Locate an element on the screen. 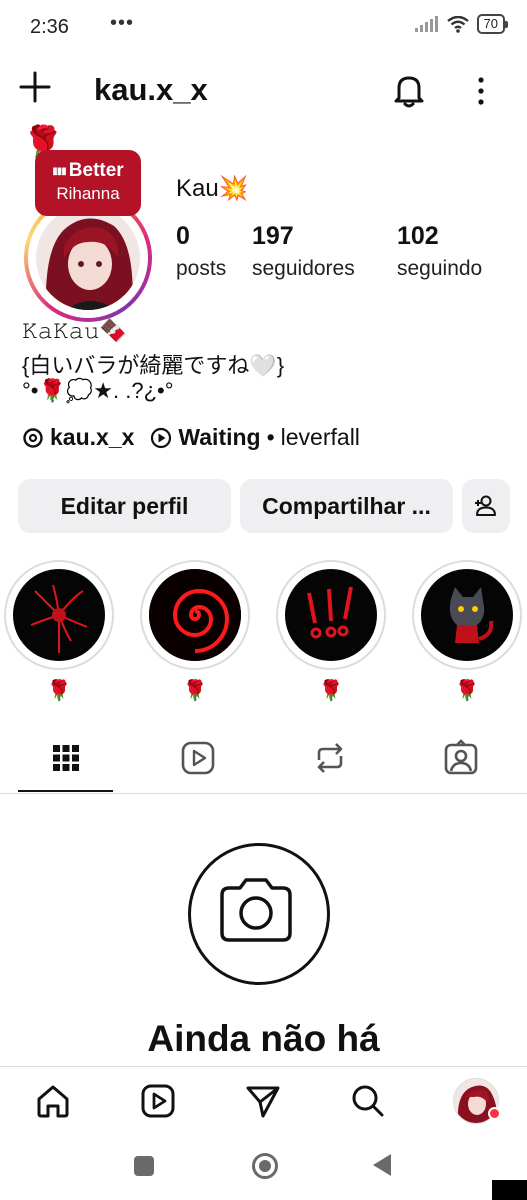 The height and width of the screenshot is (1200, 527). music-artist: leverfall is located at coordinates (320, 437).